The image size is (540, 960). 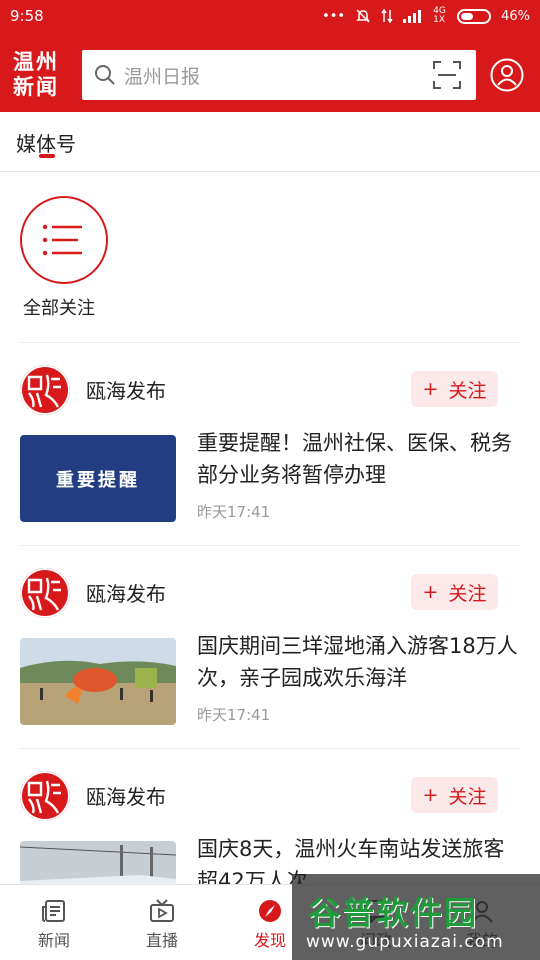 I want to click on user-profile-icon, so click(x=507, y=75).